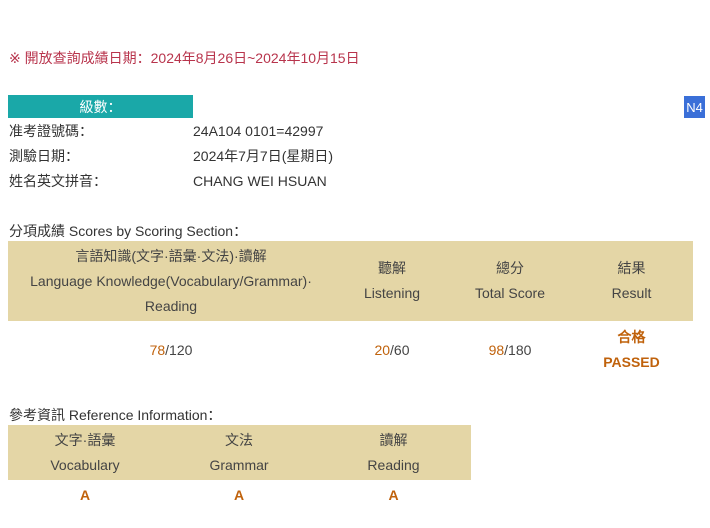  Describe the element at coordinates (157, 349) in the screenshot. I see `score-value: 78` at that location.